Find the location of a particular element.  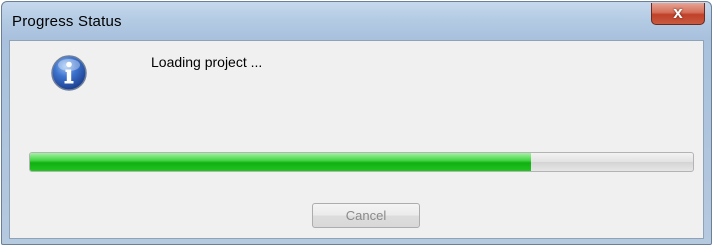

window-title: Progress Status is located at coordinates (67, 21).